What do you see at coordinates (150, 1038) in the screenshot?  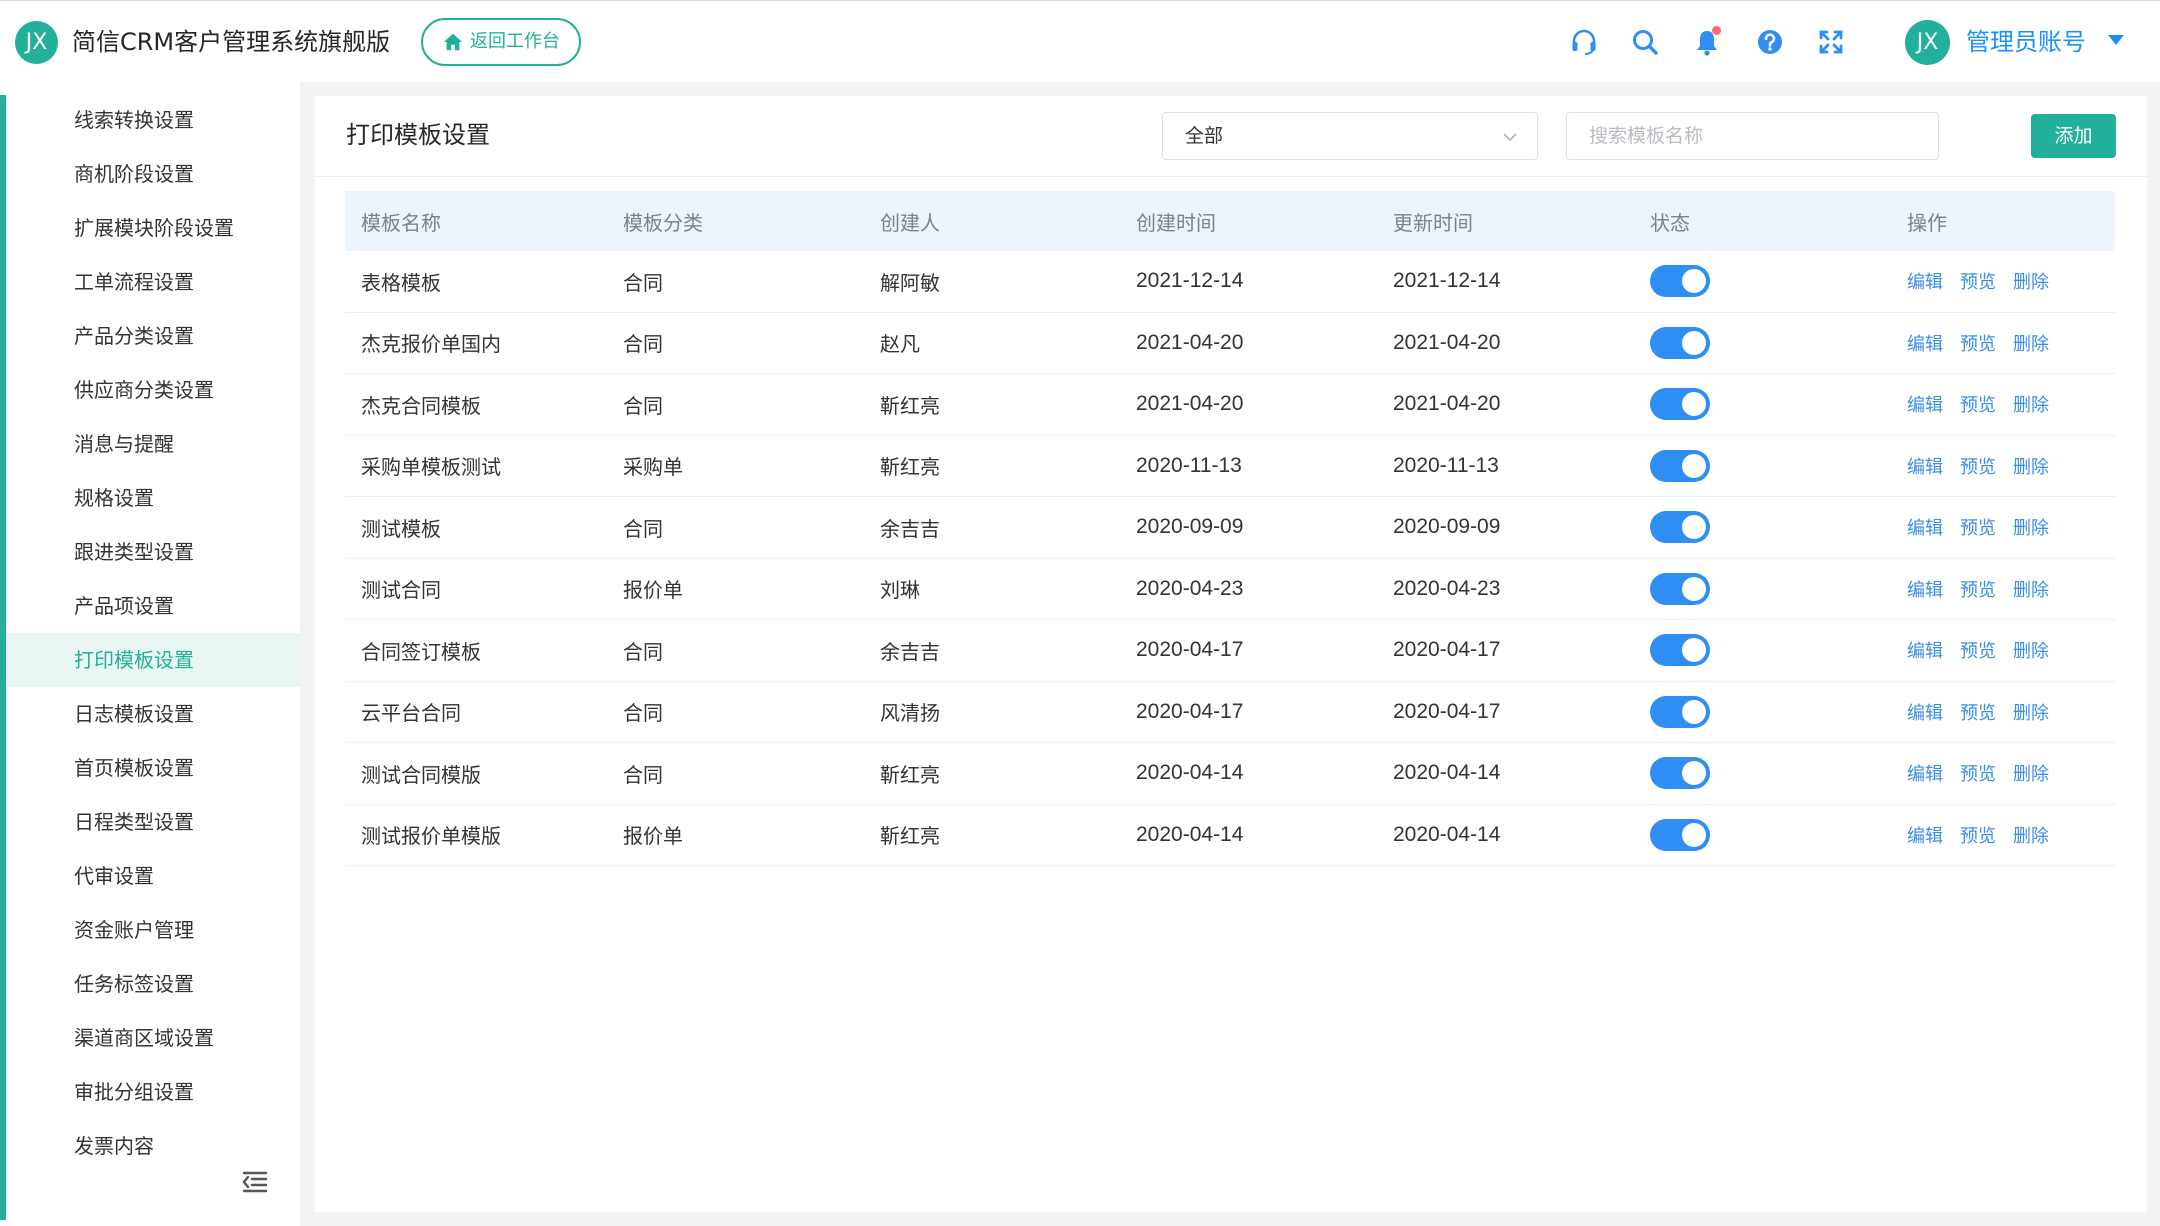 I see `sidebar-item: 渠道商区域设置` at bounding box center [150, 1038].